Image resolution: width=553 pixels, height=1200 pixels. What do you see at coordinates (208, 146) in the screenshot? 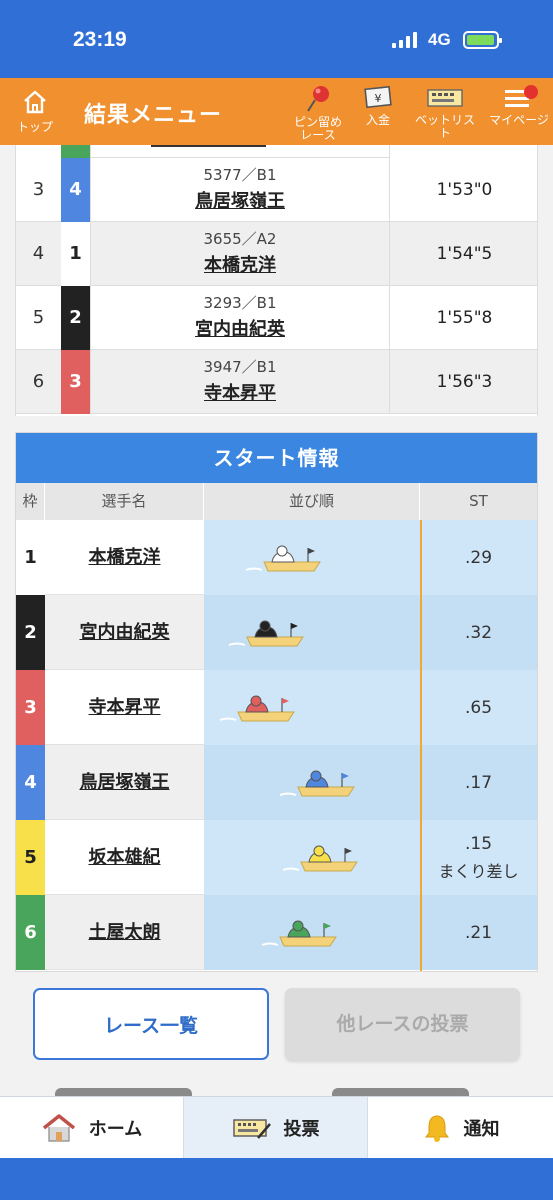
I see `name-underline-fragment` at bounding box center [208, 146].